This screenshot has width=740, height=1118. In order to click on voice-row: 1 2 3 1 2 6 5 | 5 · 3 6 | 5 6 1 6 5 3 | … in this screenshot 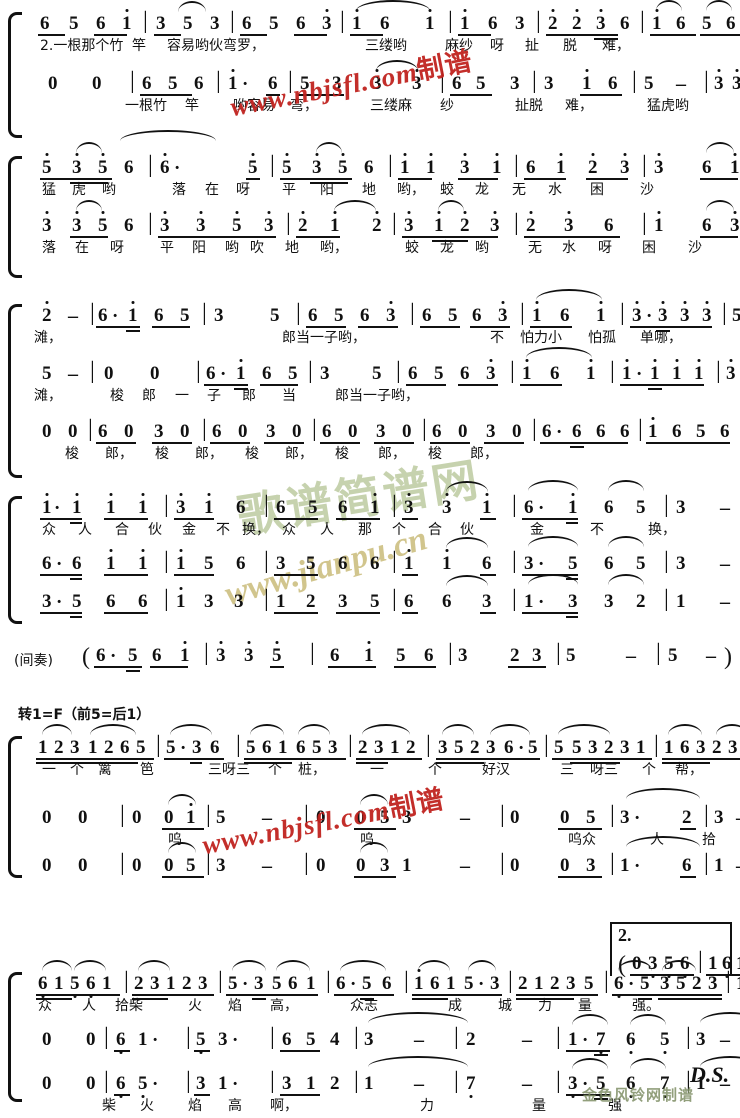, I will do `click(380, 753)`.